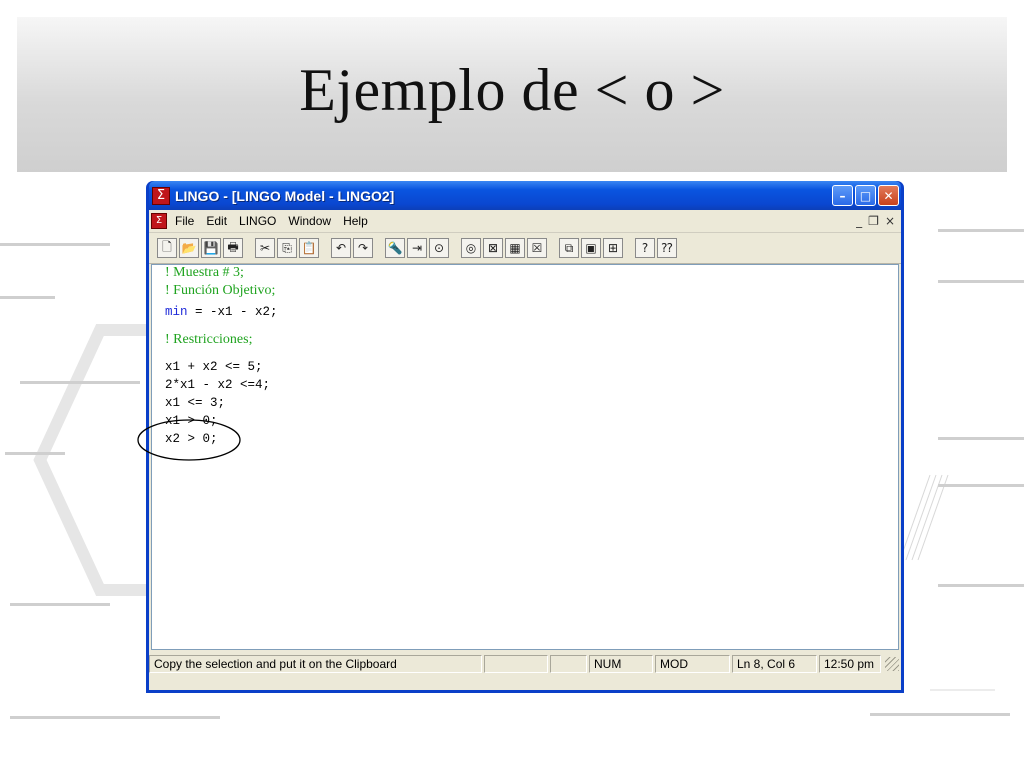 This screenshot has width=1024, height=768. Describe the element at coordinates (265, 248) in the screenshot. I see `cut-icon: ✂` at that location.